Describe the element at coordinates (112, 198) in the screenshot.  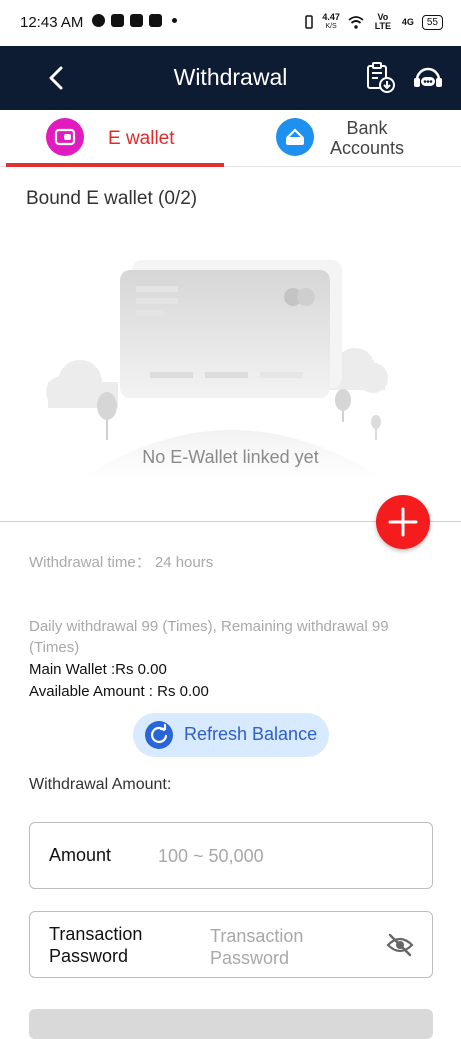
I see `bound-e-wallet-title: Bound E wallet (0/2)` at that location.